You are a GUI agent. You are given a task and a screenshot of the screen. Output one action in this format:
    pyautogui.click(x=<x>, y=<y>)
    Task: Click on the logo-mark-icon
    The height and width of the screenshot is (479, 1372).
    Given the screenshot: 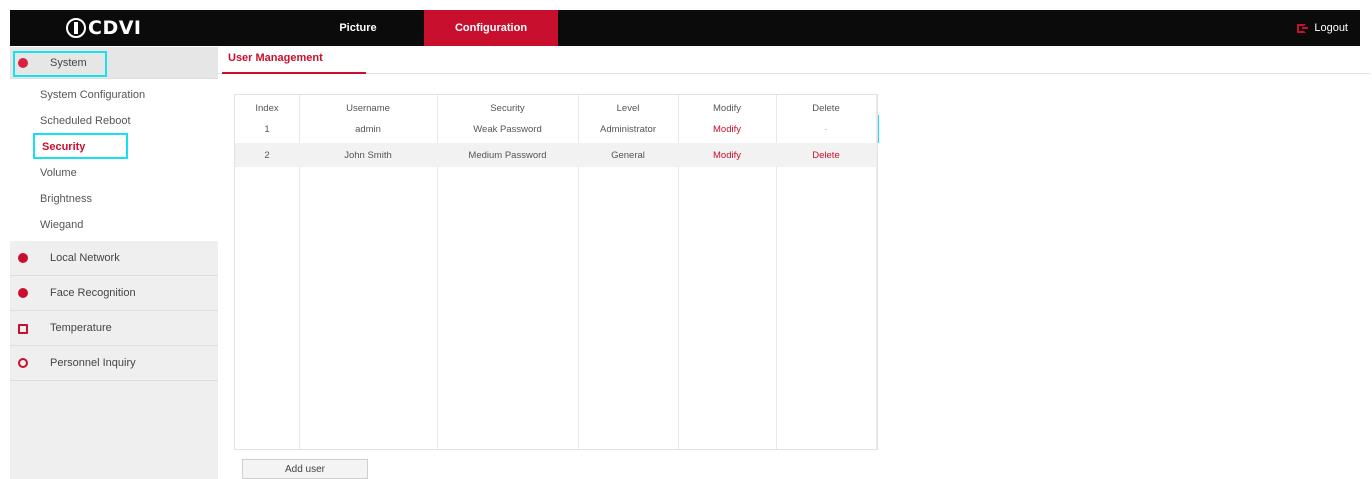 What is the action you would take?
    pyautogui.click(x=76, y=28)
    